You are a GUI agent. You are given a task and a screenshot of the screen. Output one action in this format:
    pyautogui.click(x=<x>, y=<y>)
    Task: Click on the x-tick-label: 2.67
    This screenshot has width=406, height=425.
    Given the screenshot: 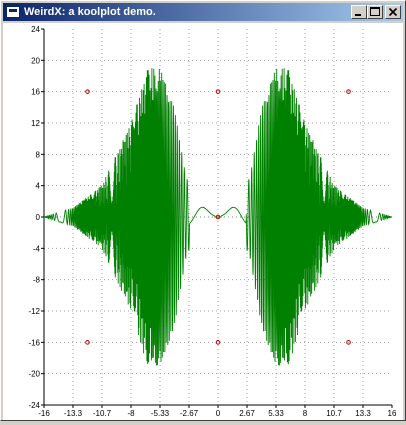 What is the action you would take?
    pyautogui.click(x=247, y=413)
    